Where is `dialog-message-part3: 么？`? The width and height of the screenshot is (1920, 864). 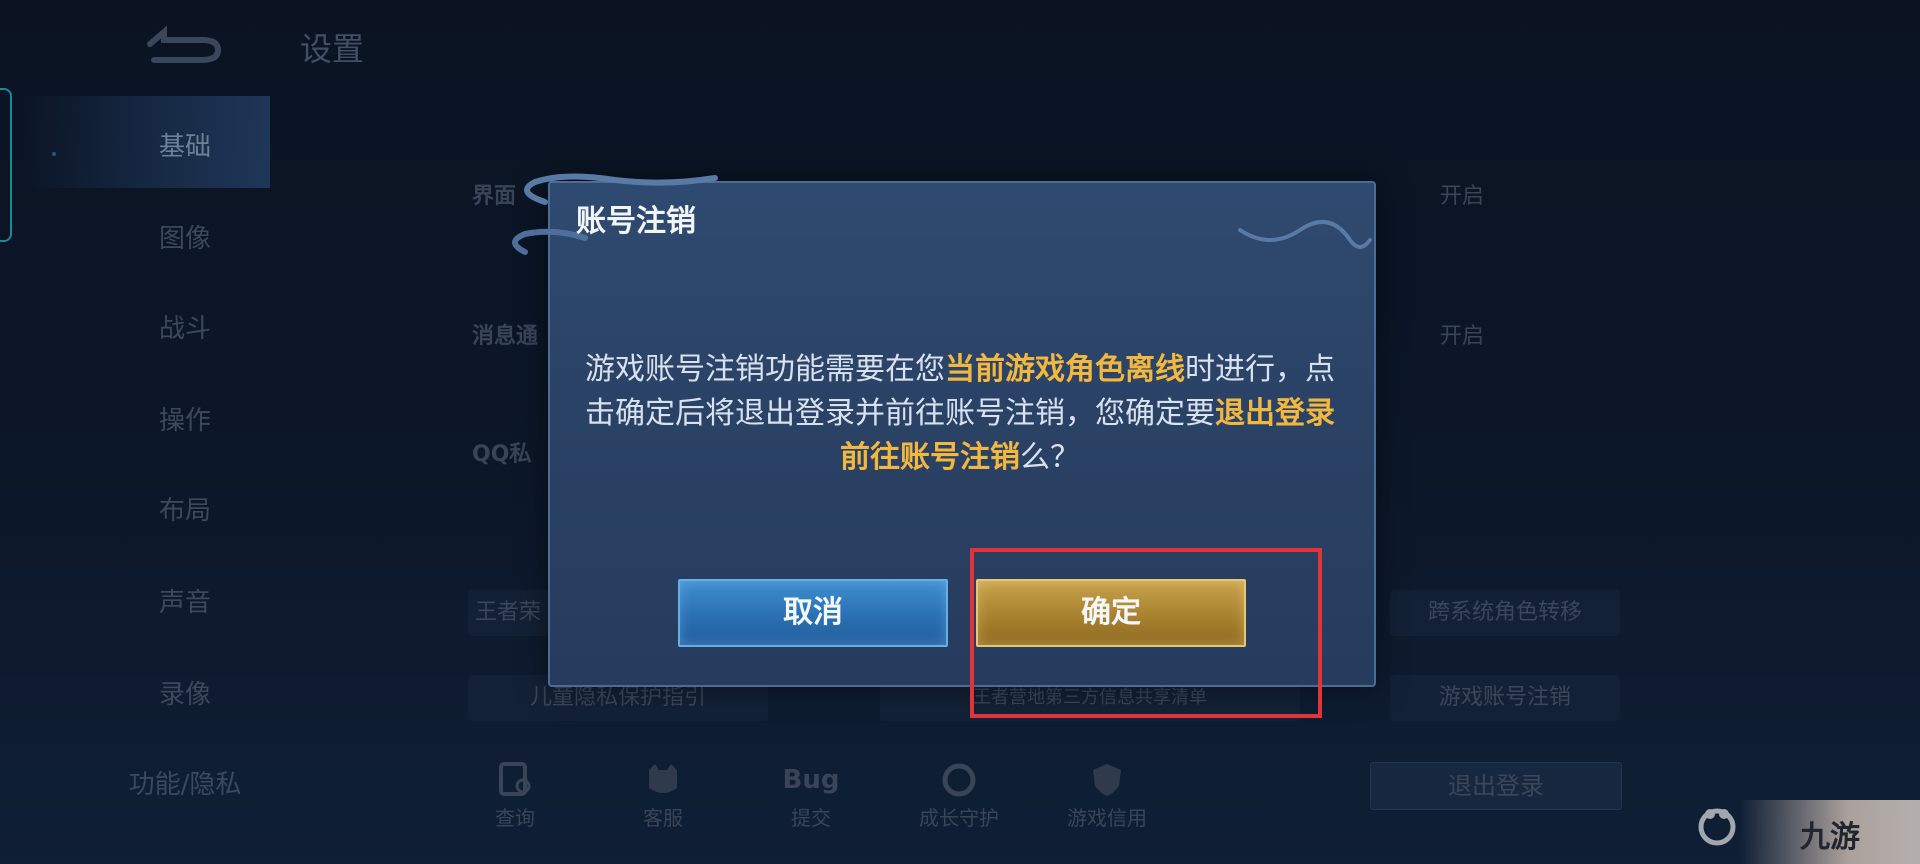
dialog-message-part3: 么？ is located at coordinates (1050, 457).